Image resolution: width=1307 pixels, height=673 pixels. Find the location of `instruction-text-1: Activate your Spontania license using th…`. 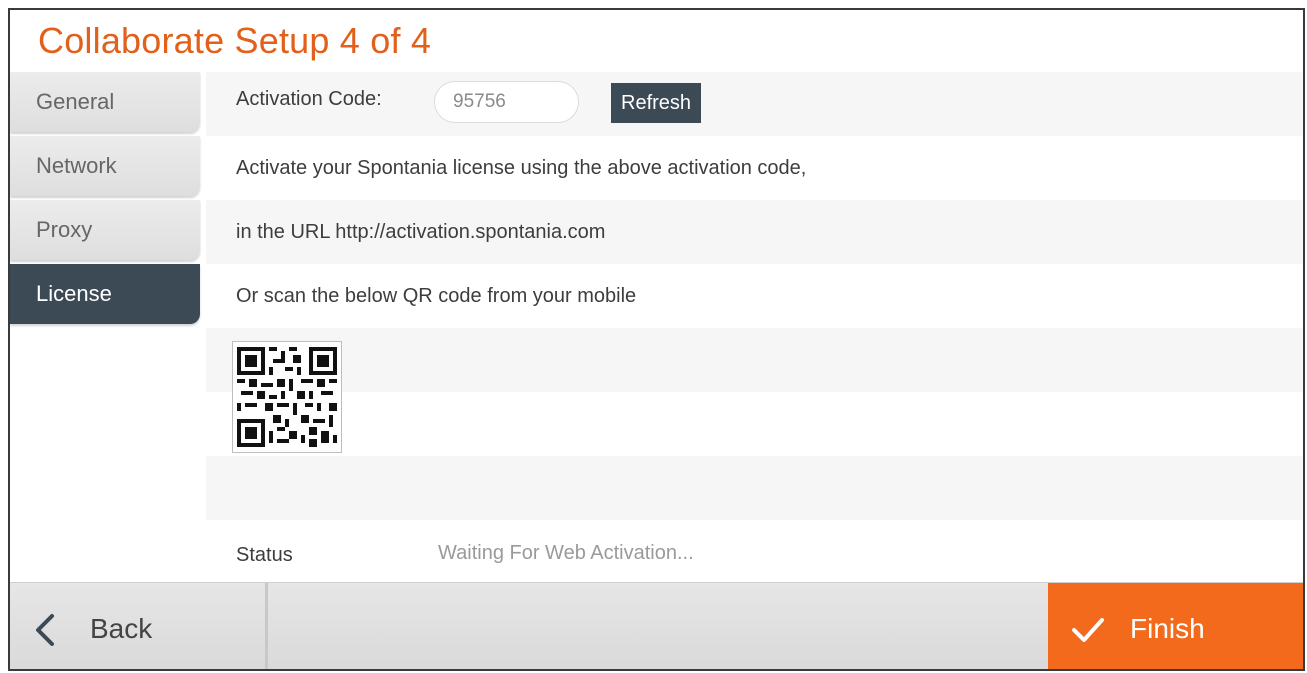

instruction-text-1: Activate your Spontania license using th… is located at coordinates (521, 168).